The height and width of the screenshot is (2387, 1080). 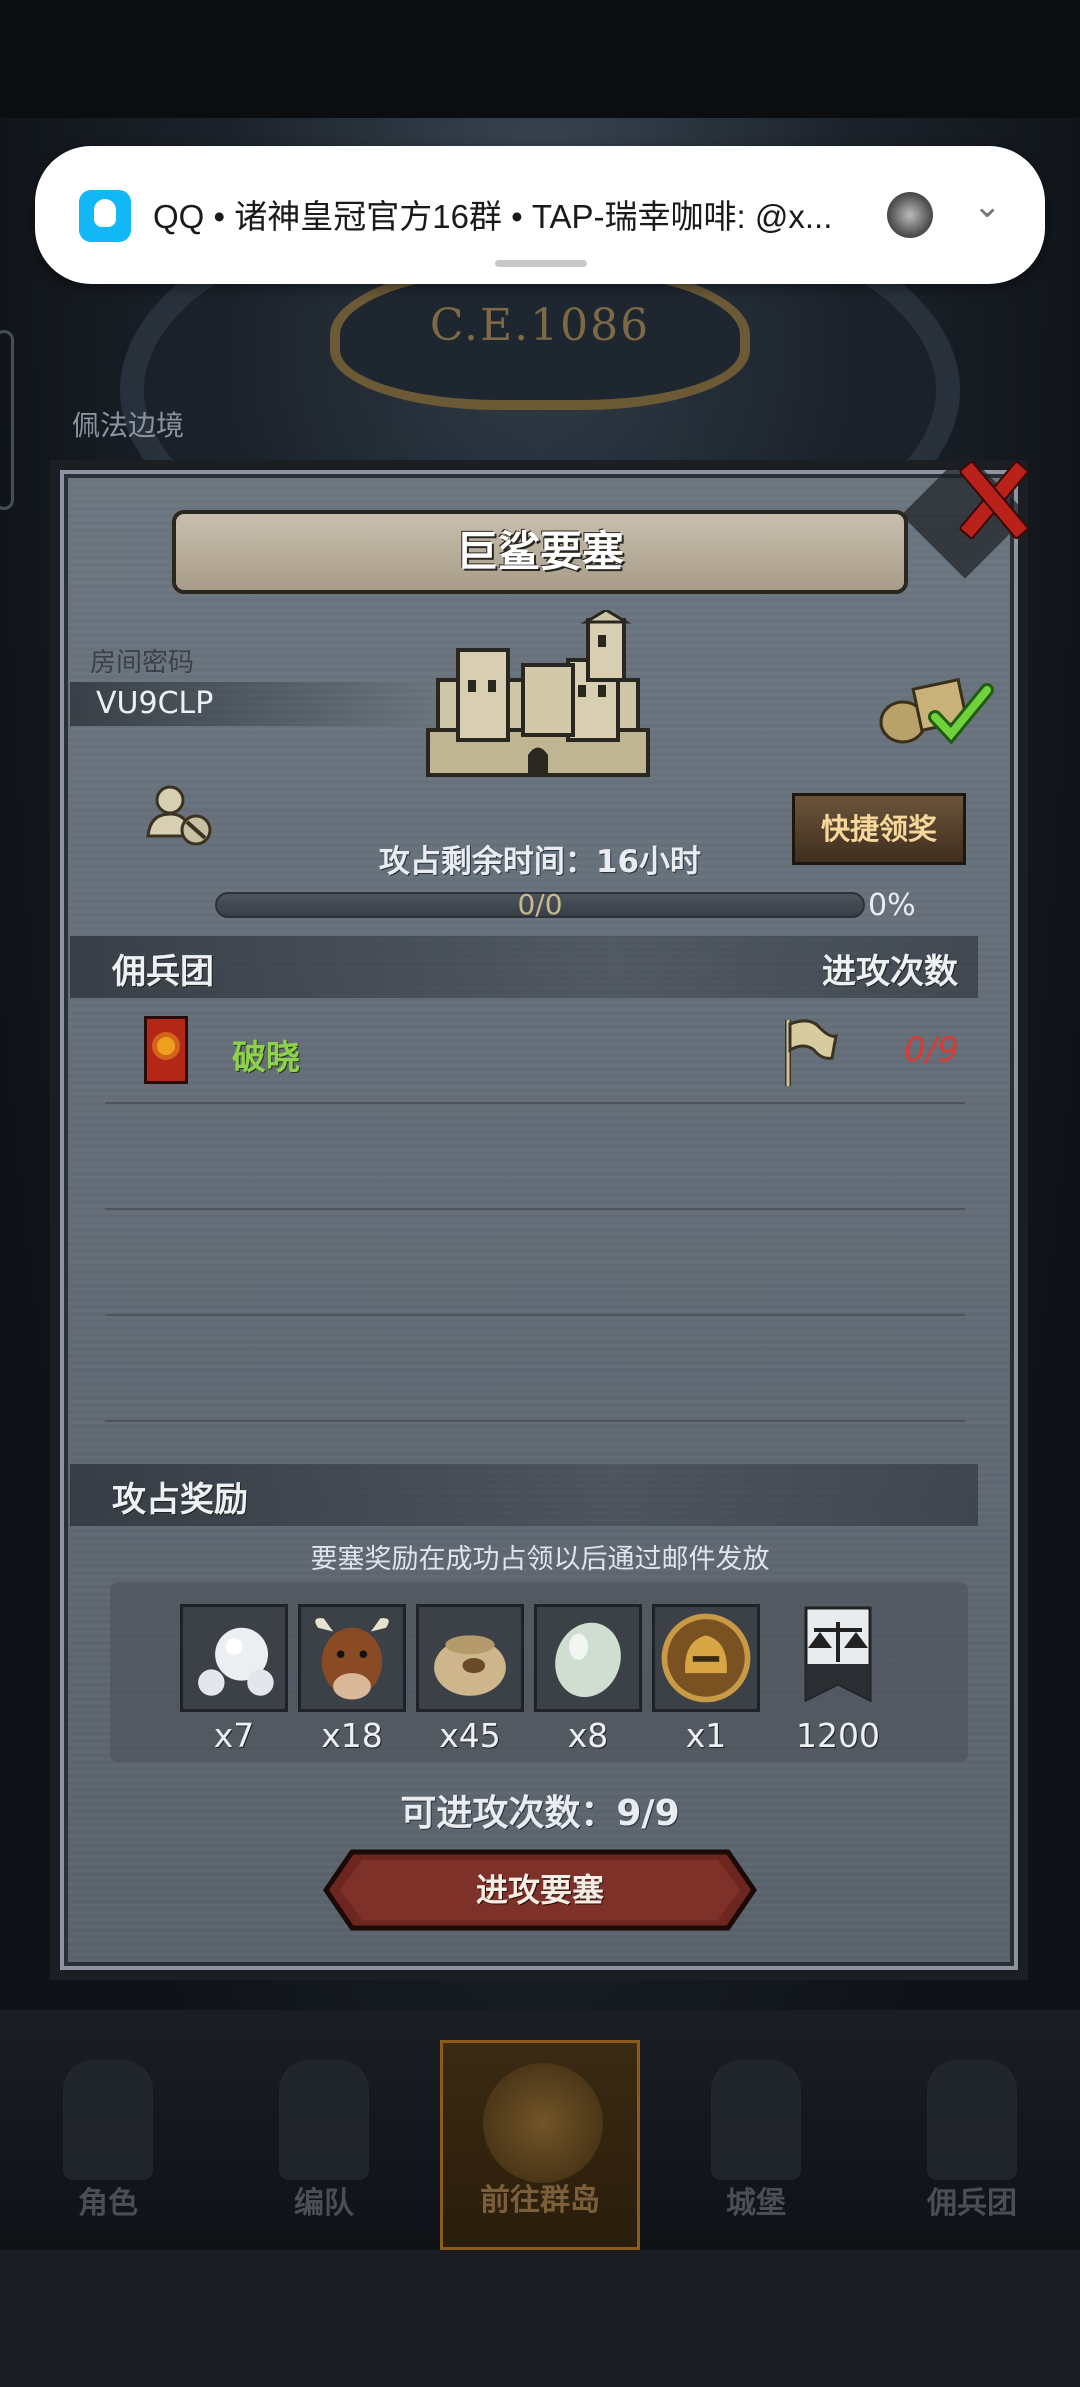 I want to click on knight-helmet-coin-icon, so click(x=706, y=1658).